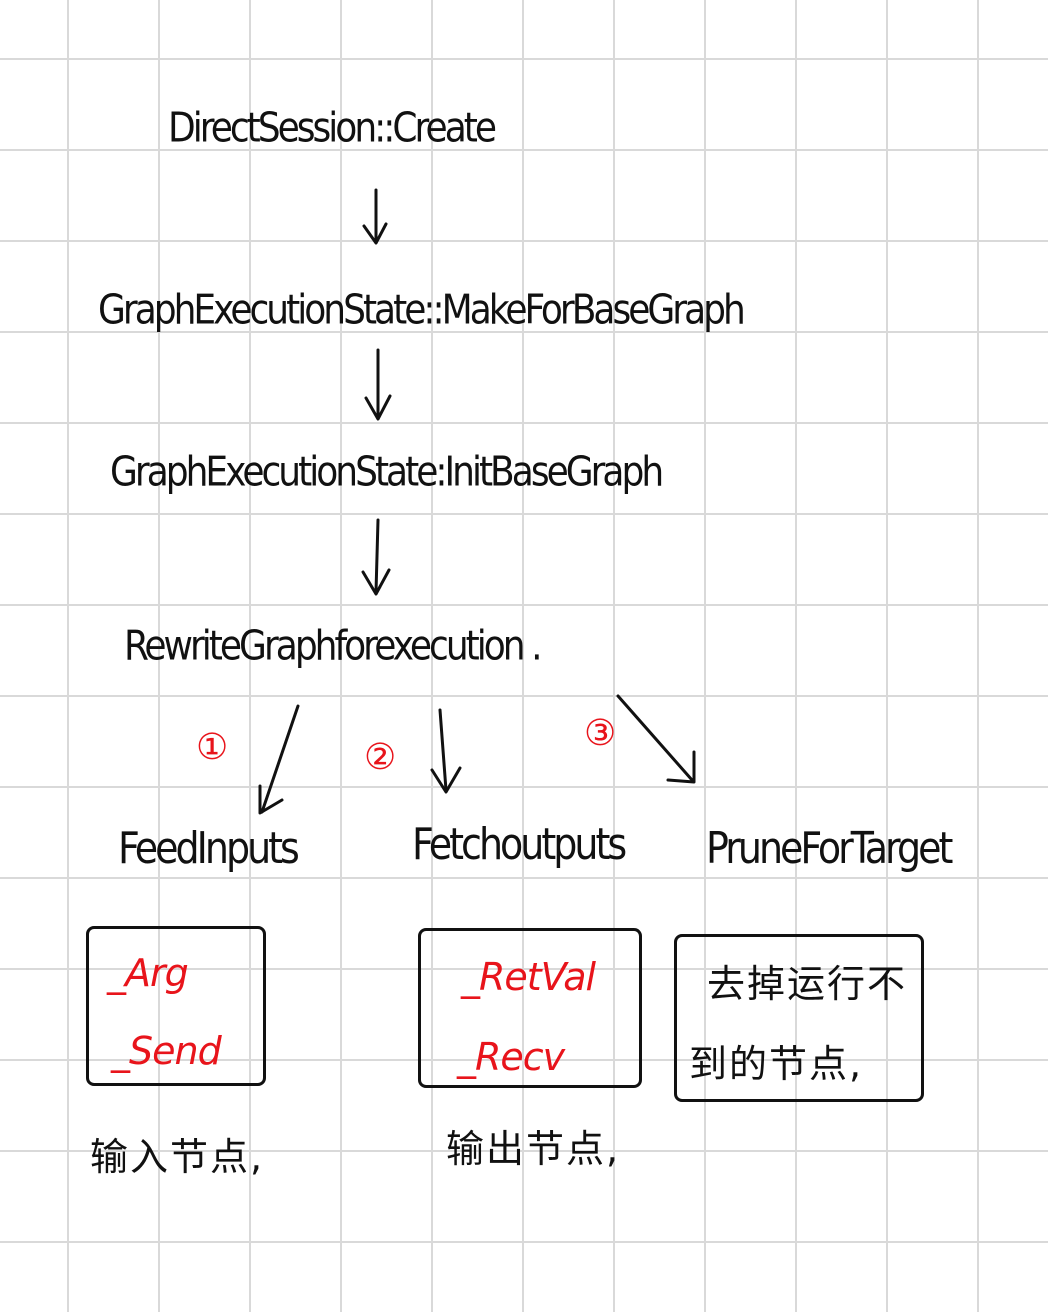 The height and width of the screenshot is (1312, 1048). What do you see at coordinates (279, 759) in the screenshot?
I see `arrow-to-branch1` at bounding box center [279, 759].